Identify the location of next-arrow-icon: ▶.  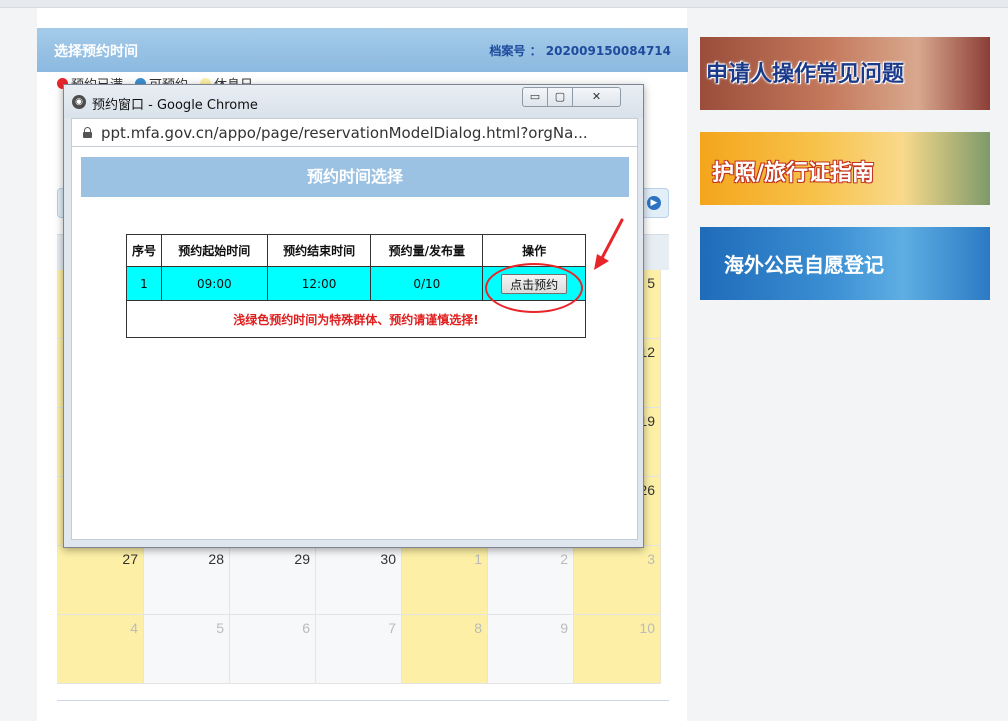
(654, 203).